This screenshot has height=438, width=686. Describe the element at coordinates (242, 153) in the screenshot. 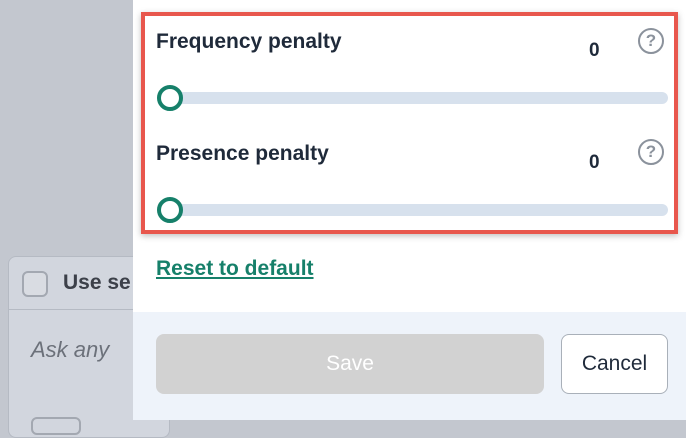

I see `presence-penalty-label: Presence penalty` at that location.